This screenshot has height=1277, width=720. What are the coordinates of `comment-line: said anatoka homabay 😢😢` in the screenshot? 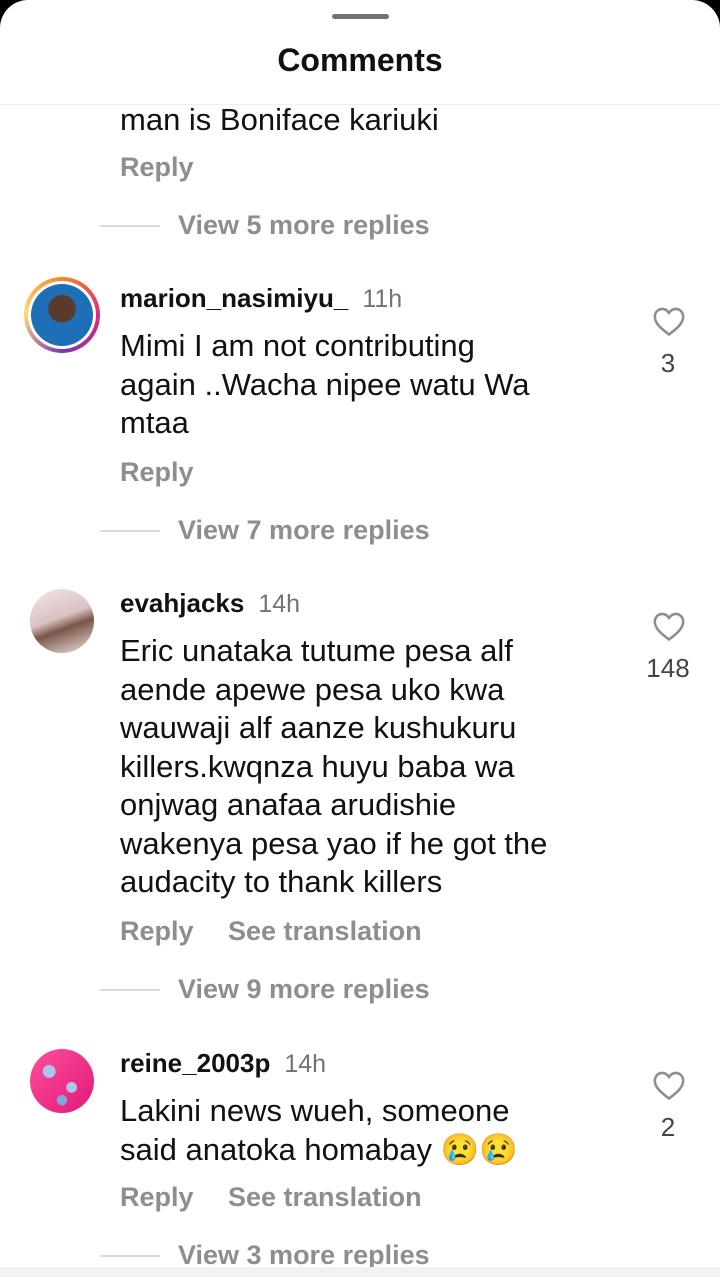 It's located at (319, 1149).